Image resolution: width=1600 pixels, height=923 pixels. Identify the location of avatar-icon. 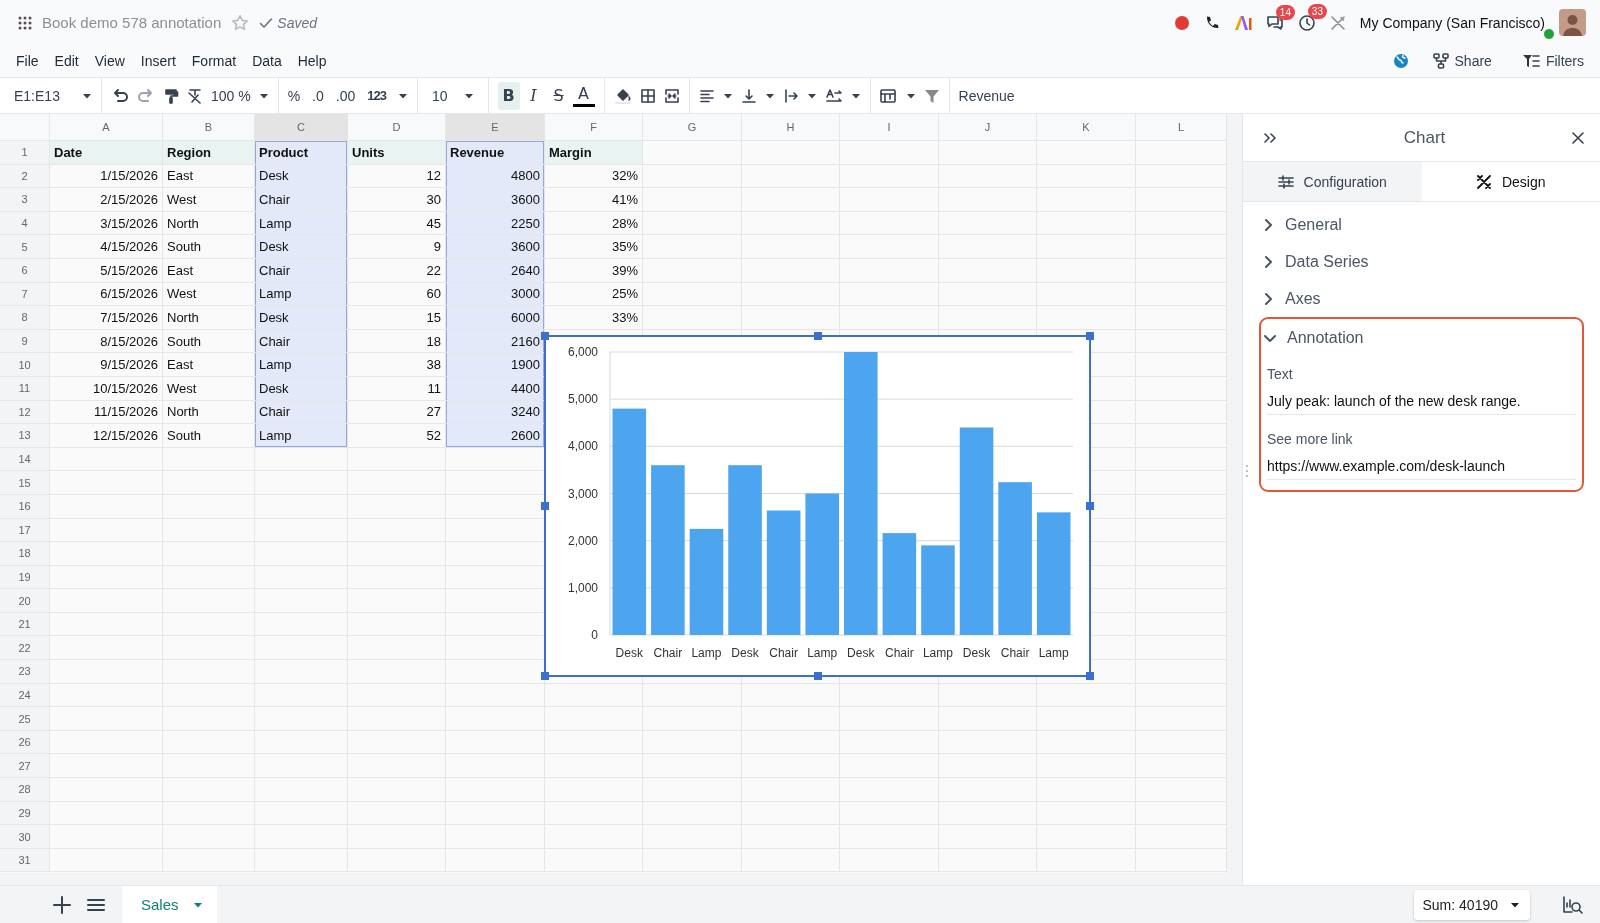
(1572, 23).